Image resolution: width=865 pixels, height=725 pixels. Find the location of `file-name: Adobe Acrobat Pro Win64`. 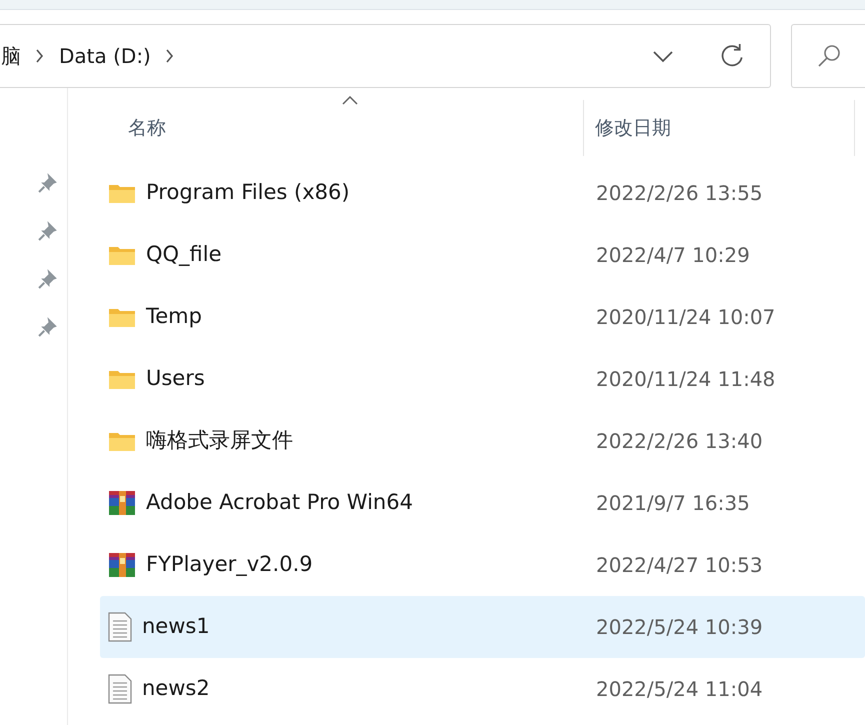

file-name: Adobe Acrobat Pro Win64 is located at coordinates (279, 502).